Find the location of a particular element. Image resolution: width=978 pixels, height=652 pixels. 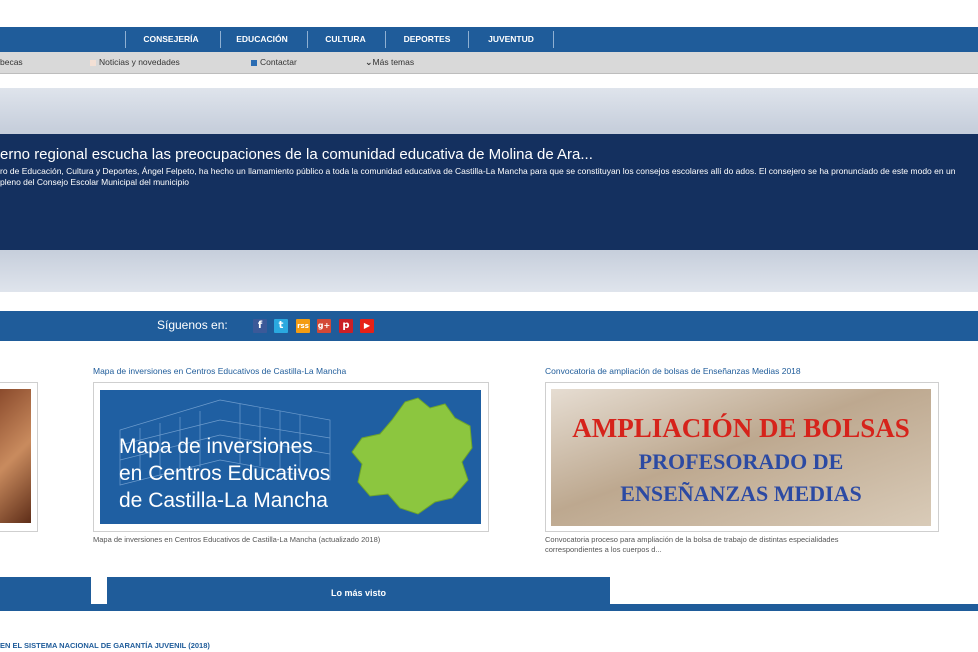

image-line: en Centros Educativos is located at coordinates (225, 473).